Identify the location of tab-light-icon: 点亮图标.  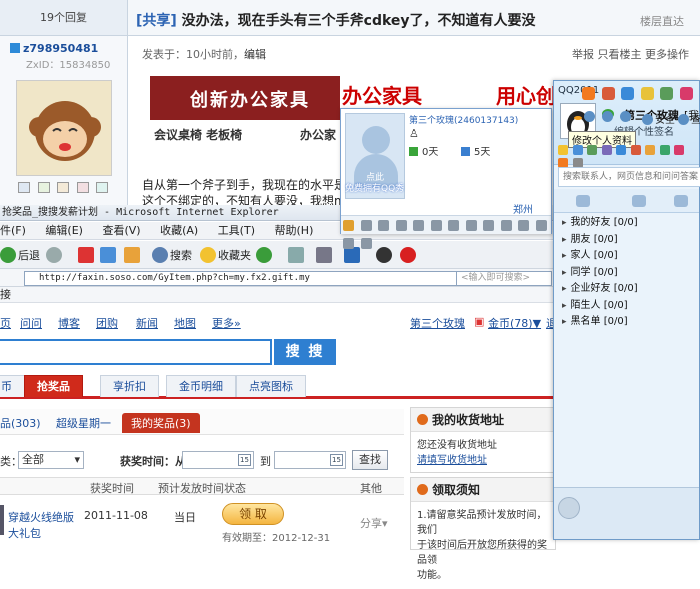
(271, 386).